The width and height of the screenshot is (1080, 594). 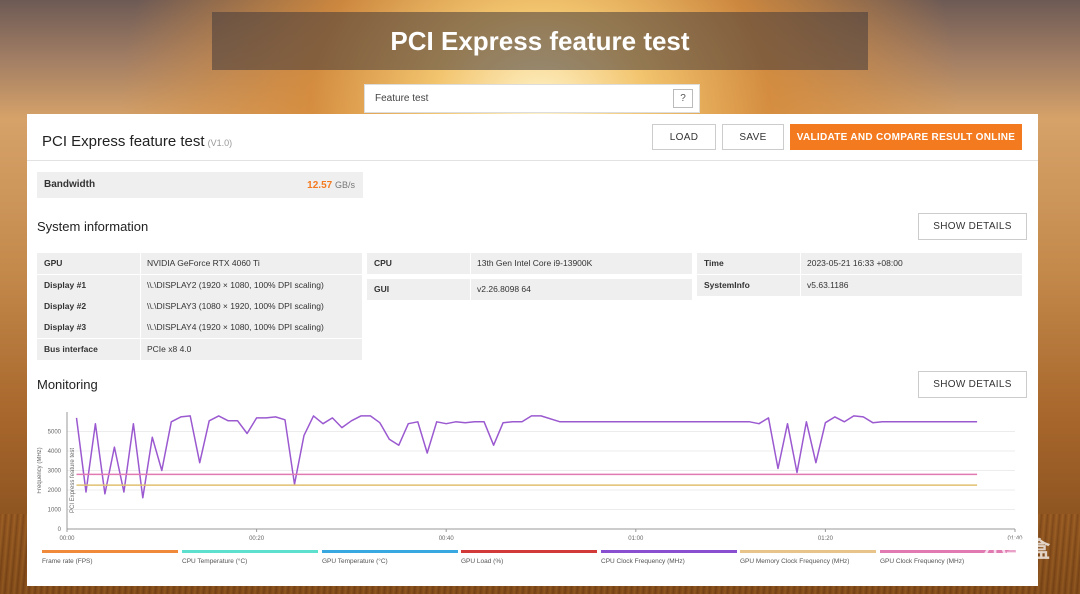 I want to click on legend-item: CPU Temperature (°C), so click(x=250, y=557).